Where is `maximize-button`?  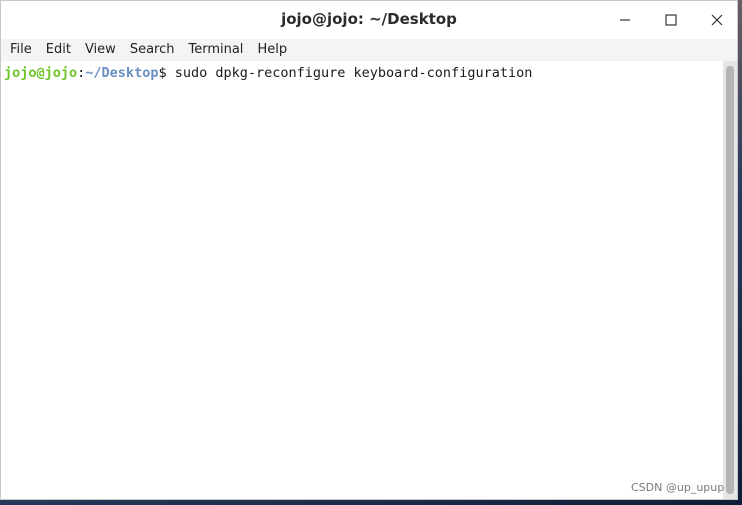 maximize-button is located at coordinates (671, 20).